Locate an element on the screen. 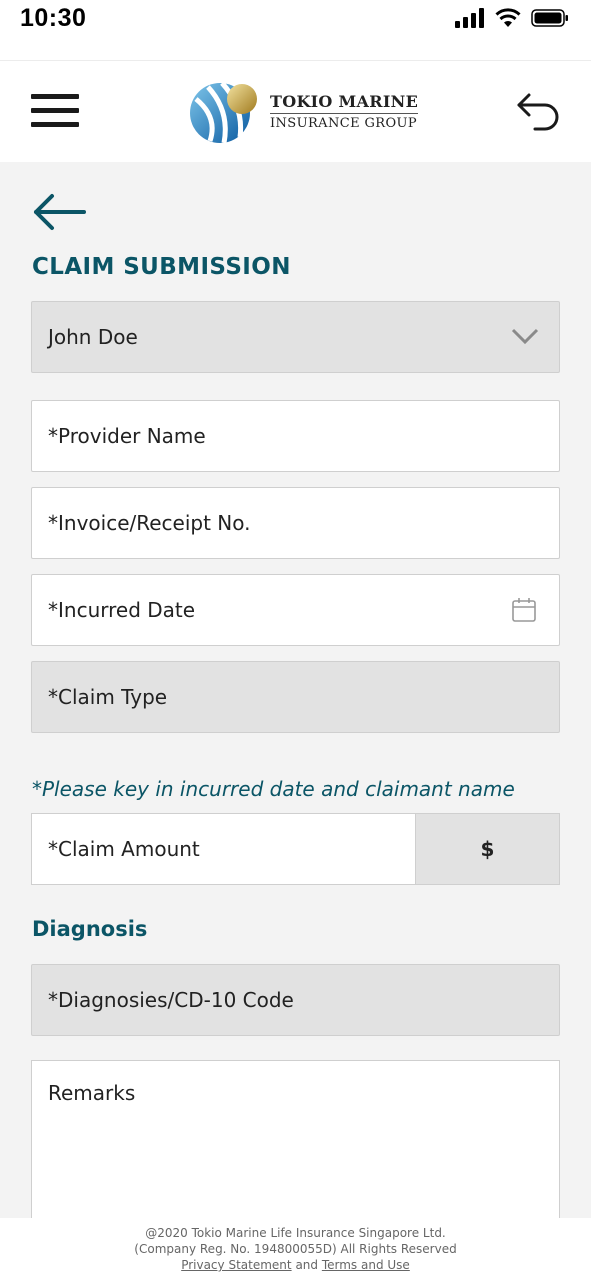 The image size is (591, 1280). diagnosis-code-placeholder: *Diagnosies/CD-10 Code is located at coordinates (171, 1000).